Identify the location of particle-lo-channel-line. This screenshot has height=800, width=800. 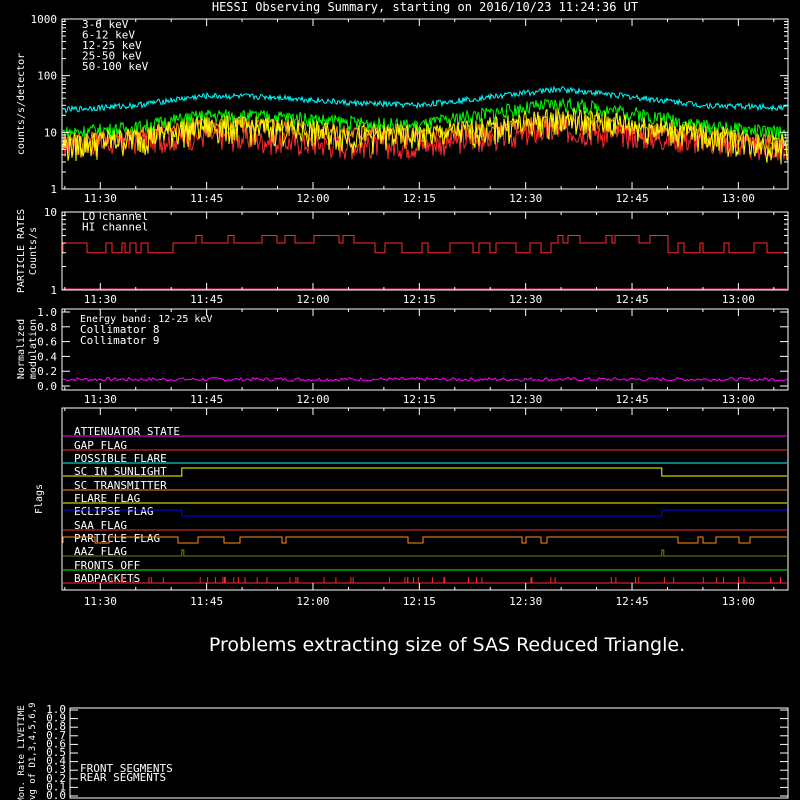
(424, 244).